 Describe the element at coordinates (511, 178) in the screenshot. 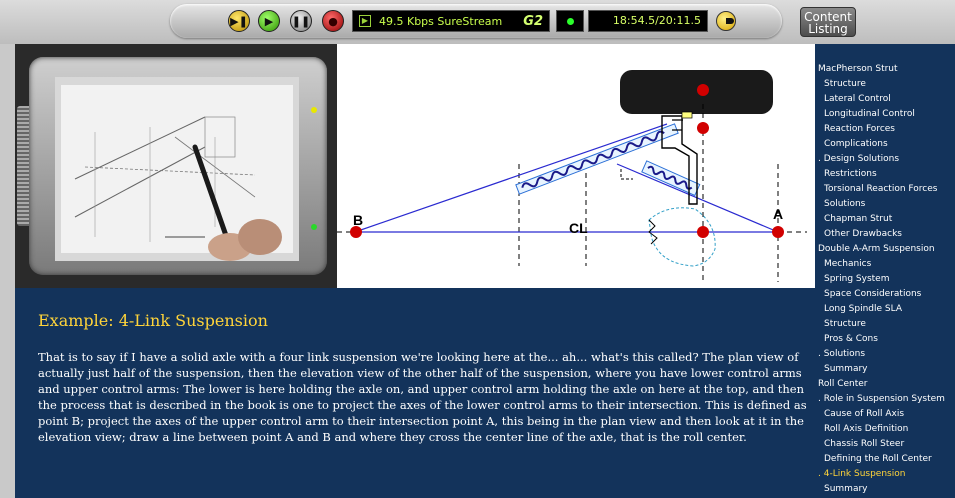

I see `lower-arm-axis-line` at that location.